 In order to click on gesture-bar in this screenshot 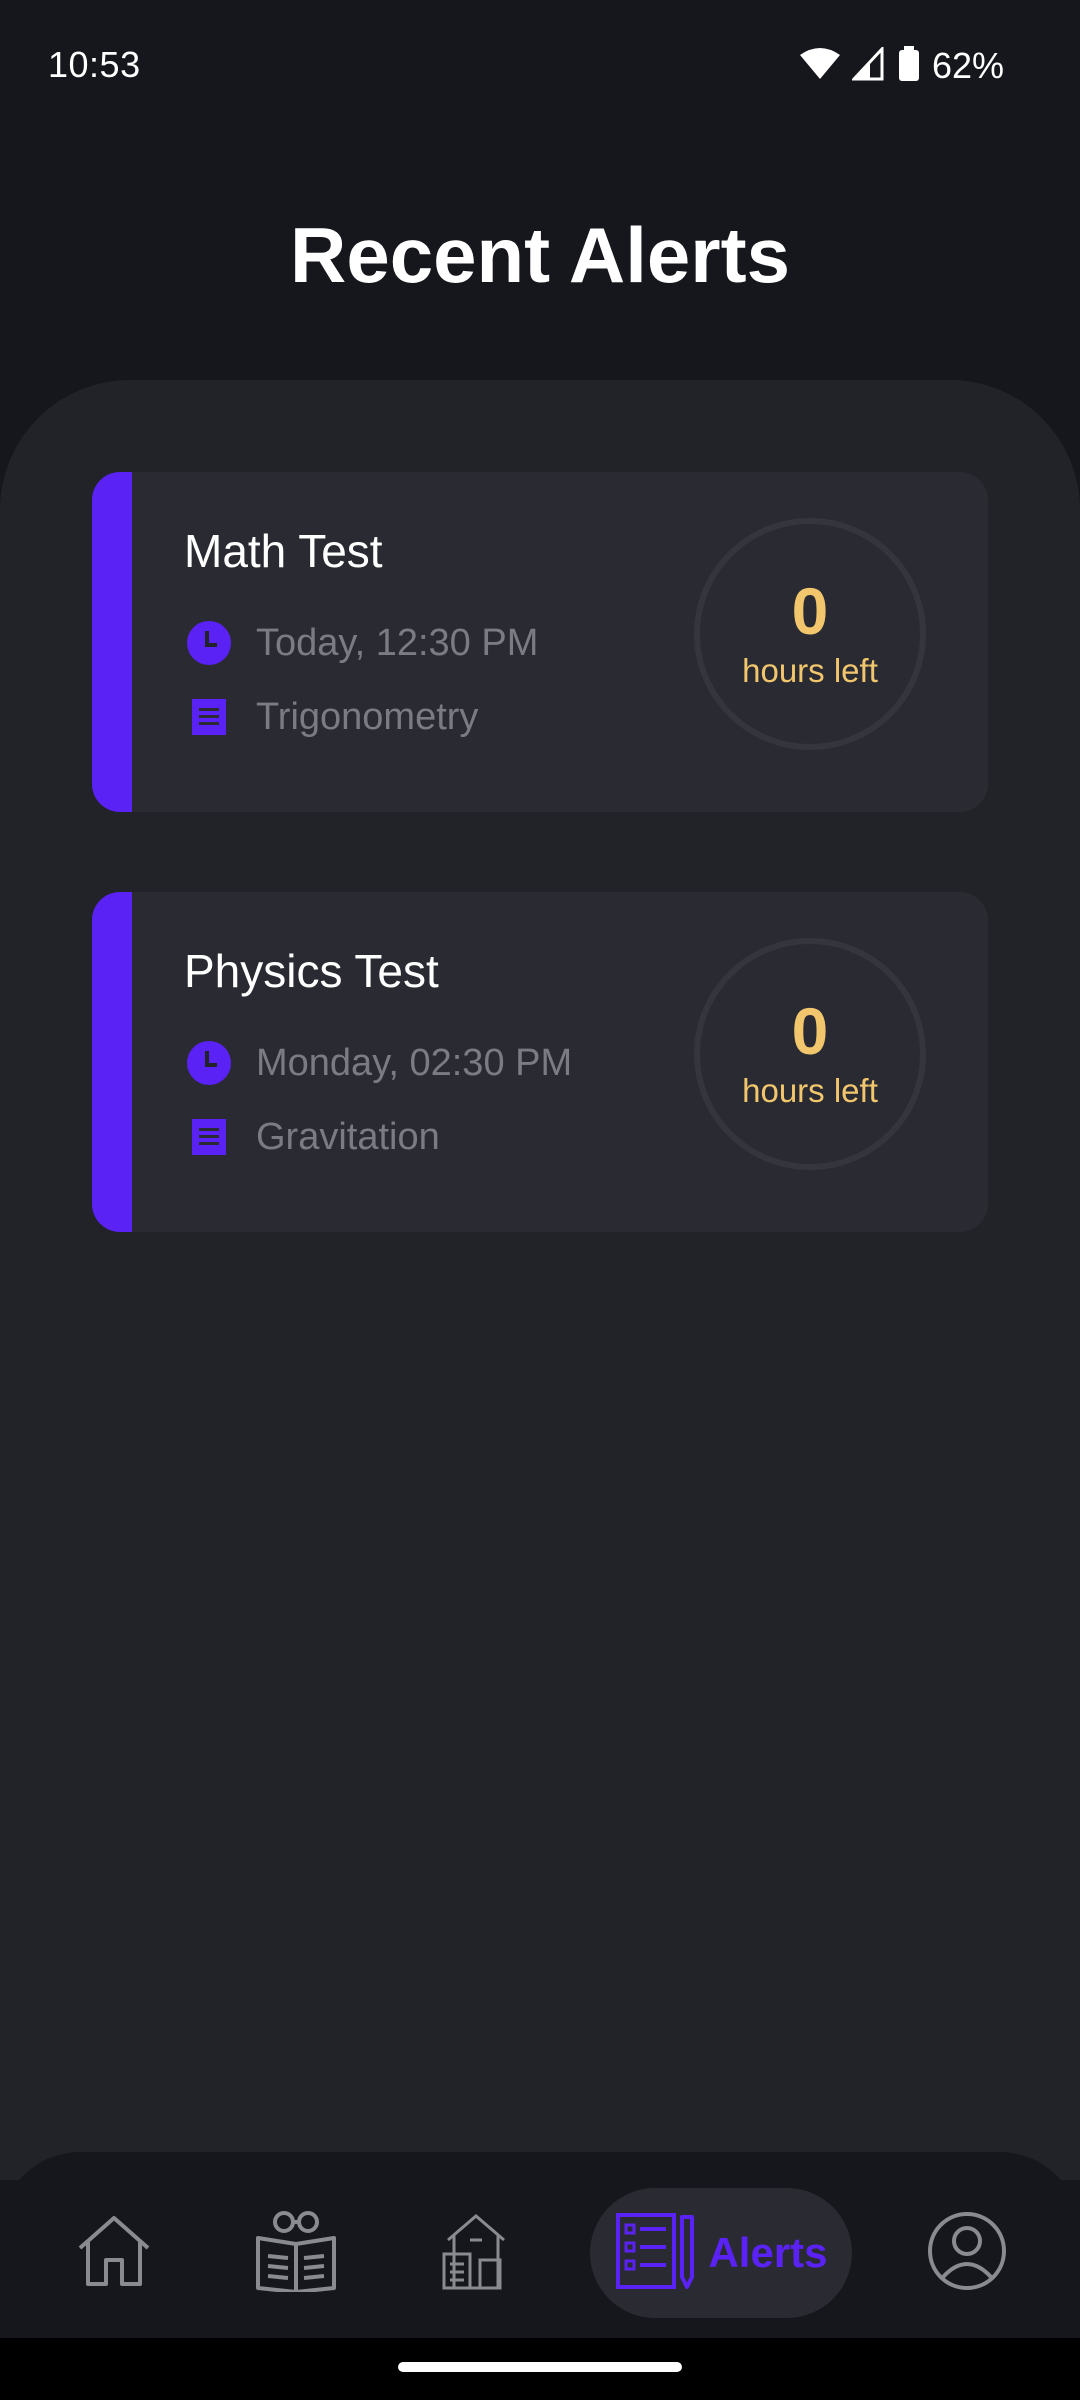, I will do `click(540, 2369)`.